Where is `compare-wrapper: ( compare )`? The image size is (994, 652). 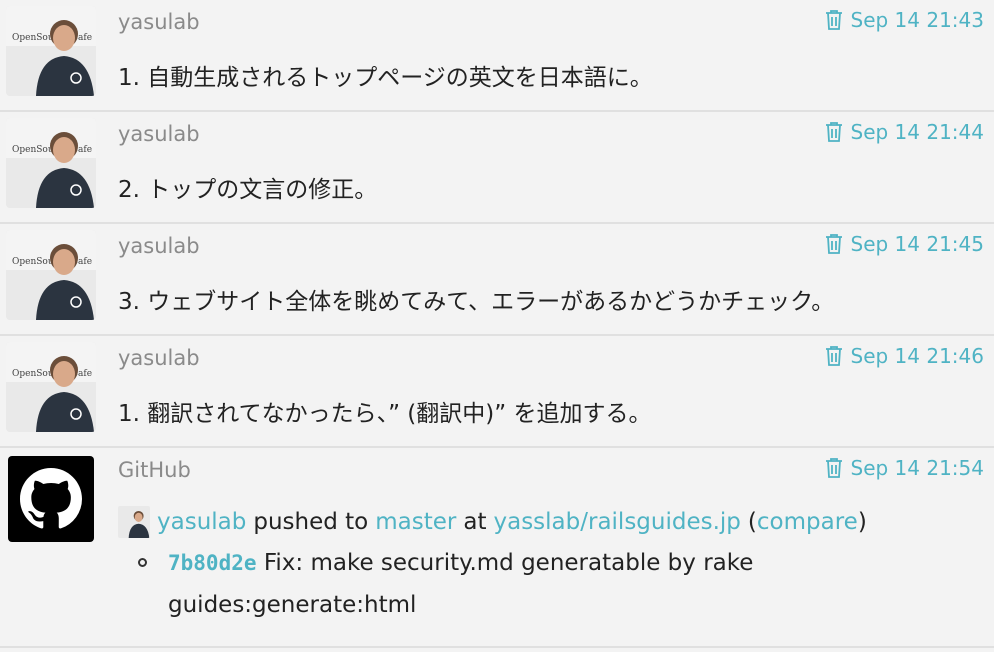 compare-wrapper: ( compare ) is located at coordinates (807, 522).